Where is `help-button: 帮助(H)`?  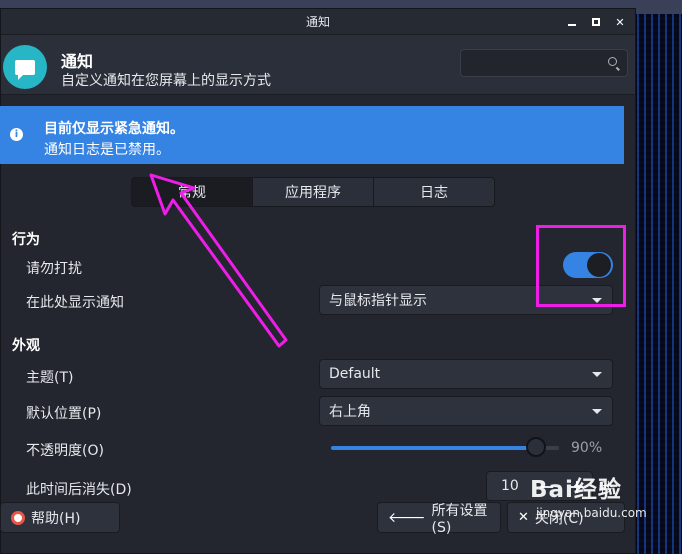
help-button: 帮助(H) is located at coordinates (60, 517).